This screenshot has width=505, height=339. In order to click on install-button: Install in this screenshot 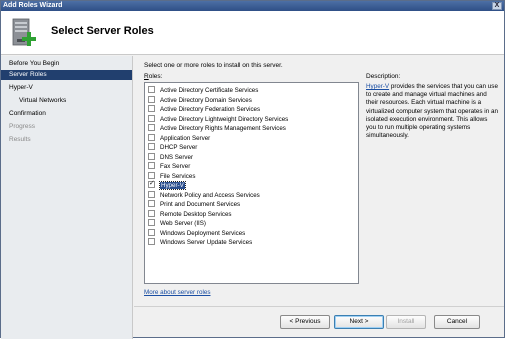, I will do `click(406, 322)`.